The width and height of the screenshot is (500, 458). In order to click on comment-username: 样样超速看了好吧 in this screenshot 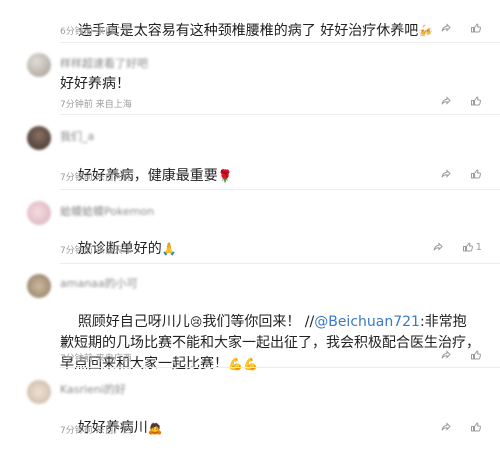, I will do `click(104, 63)`.